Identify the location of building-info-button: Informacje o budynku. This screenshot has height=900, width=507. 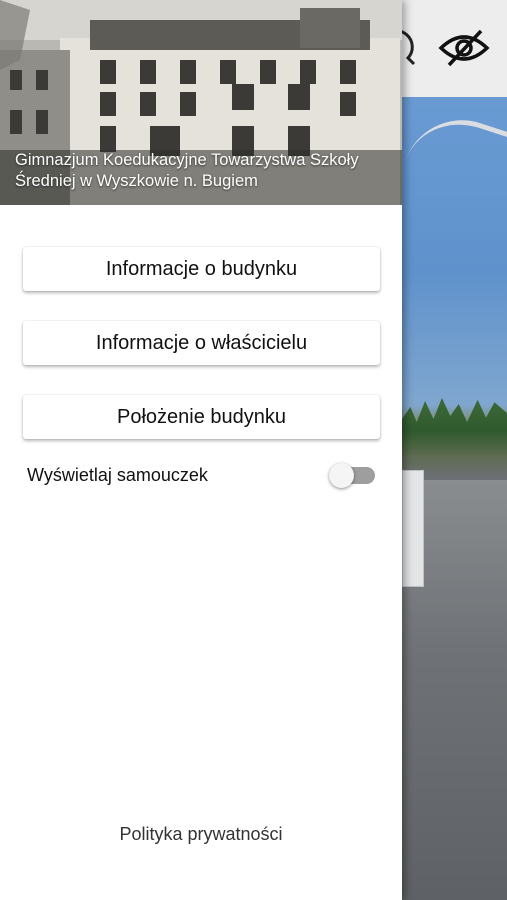
(201, 269).